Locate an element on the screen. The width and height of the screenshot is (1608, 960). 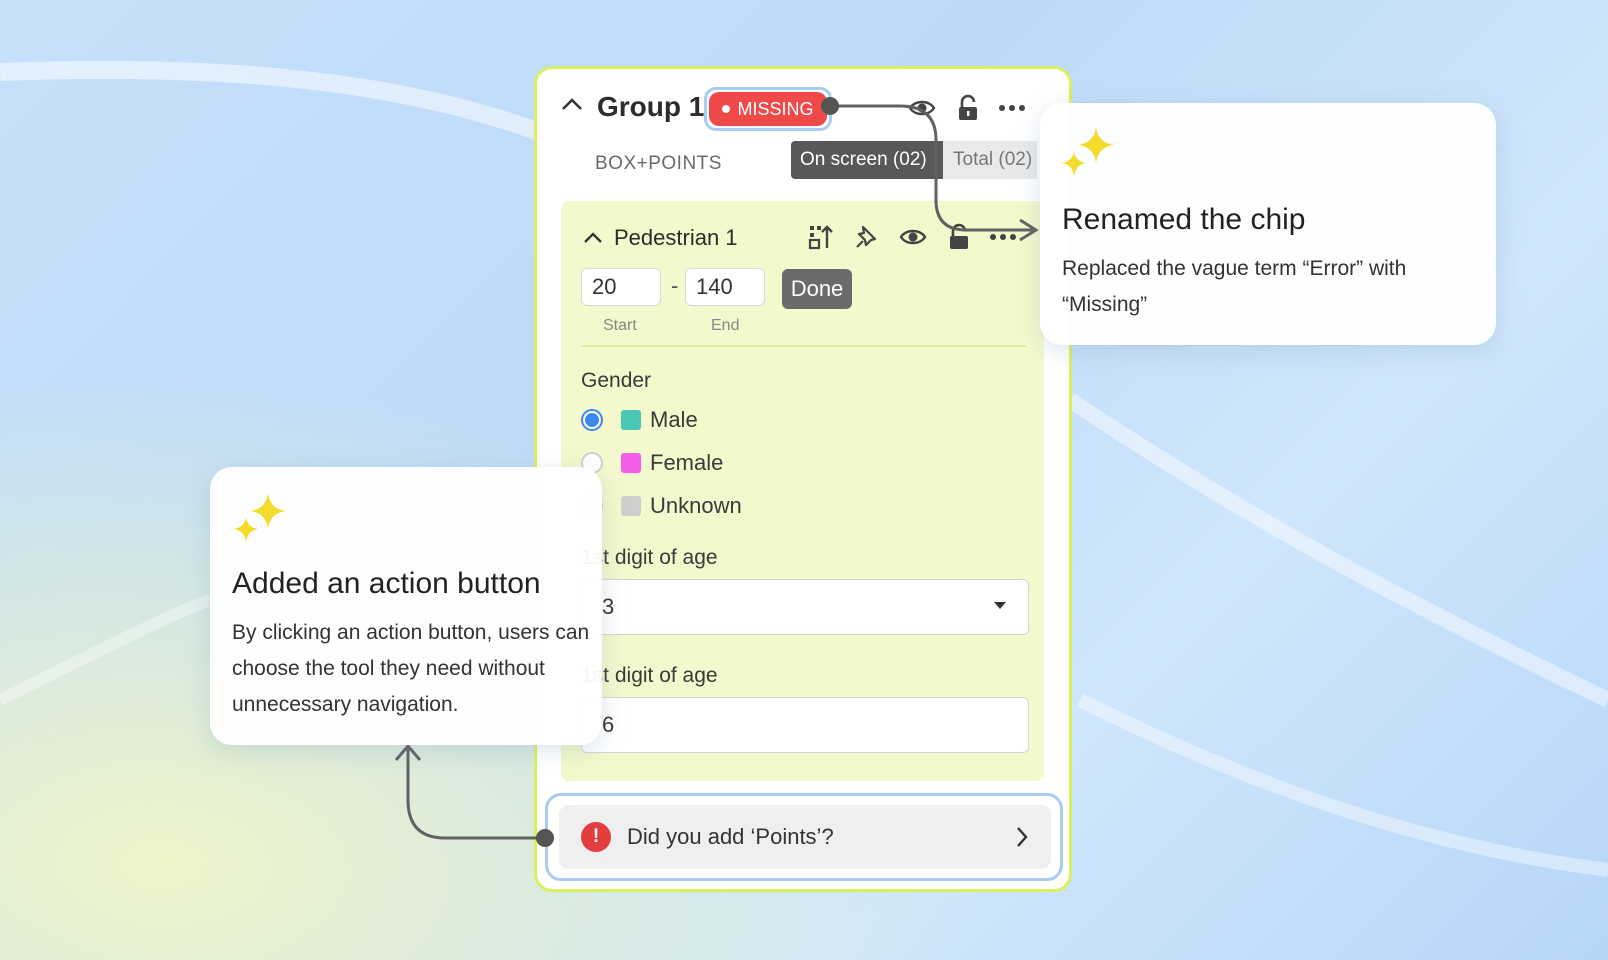
chip-label: MISSING is located at coordinates (775, 108).